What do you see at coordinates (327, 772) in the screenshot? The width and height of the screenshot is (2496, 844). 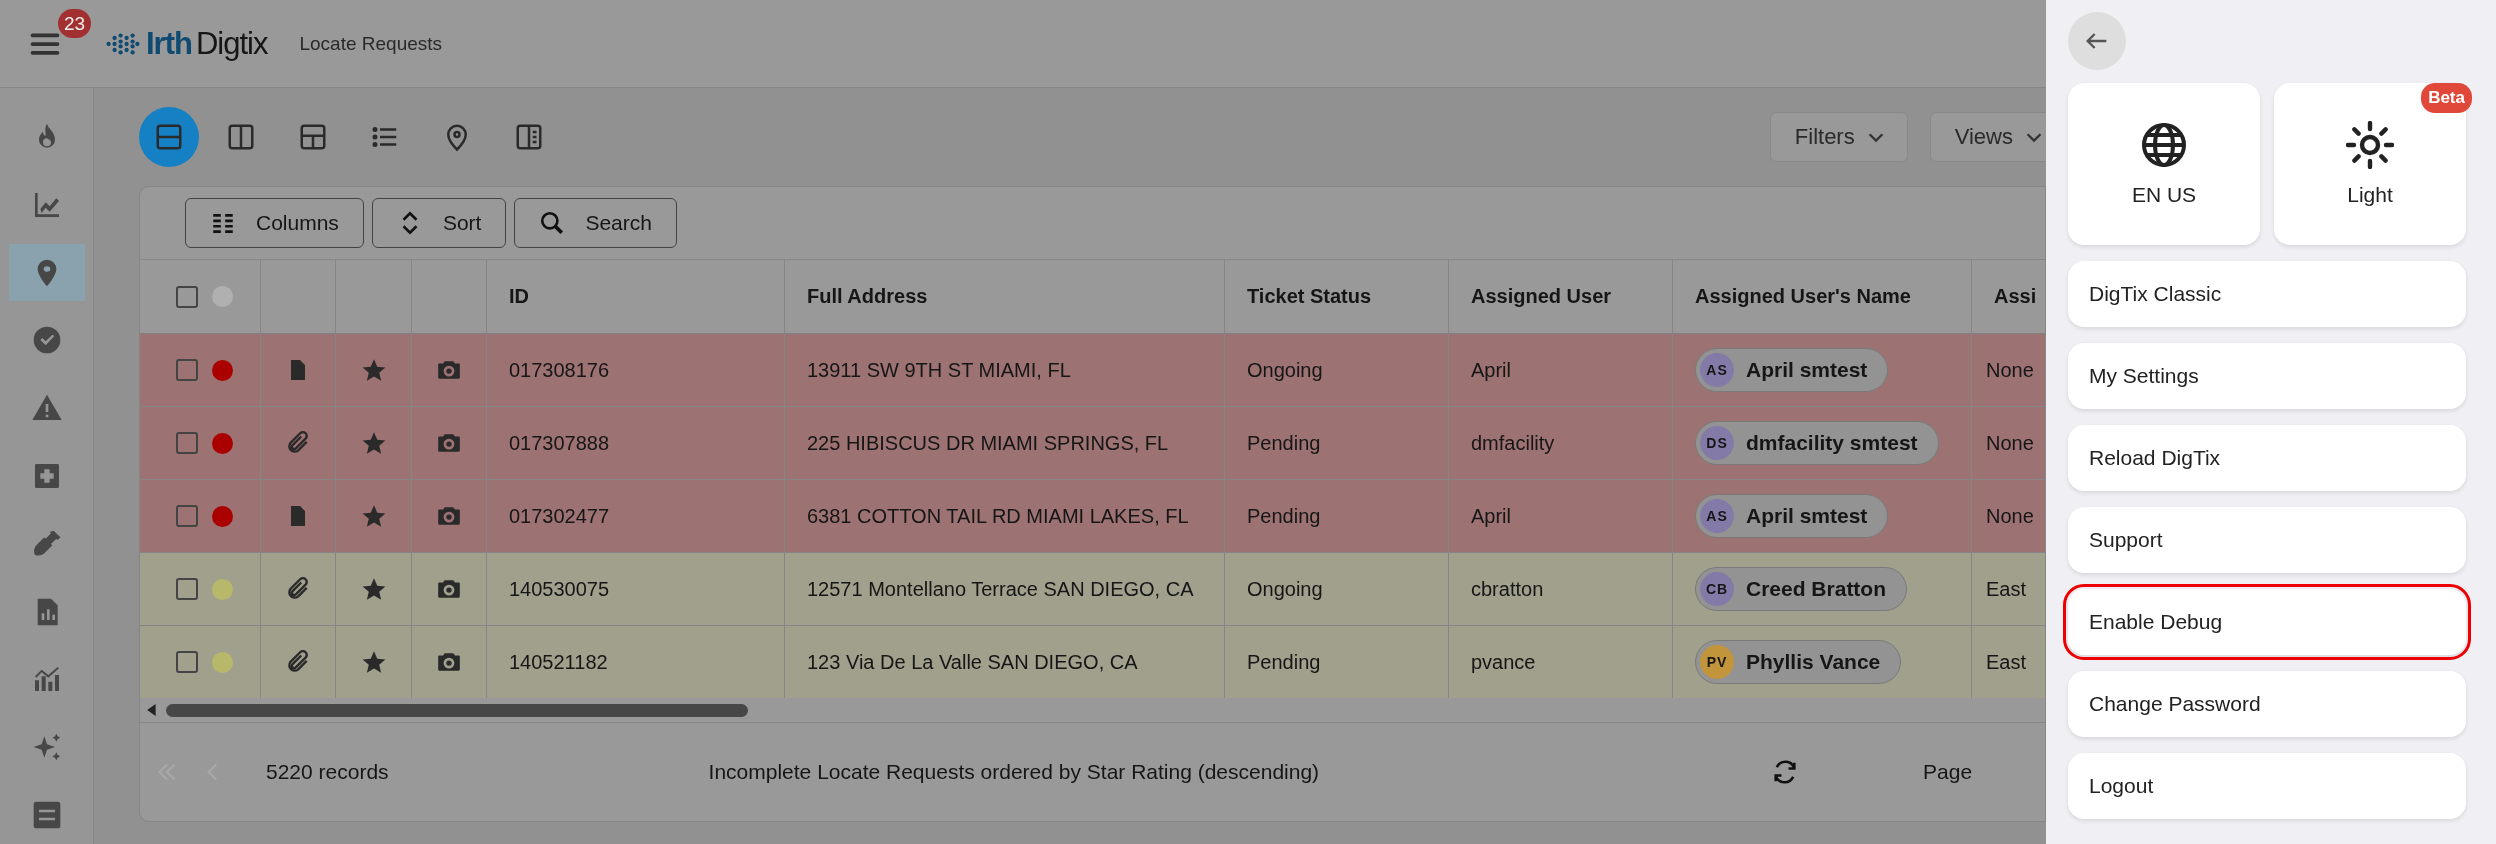 I see `record-count: 5220 records` at bounding box center [327, 772].